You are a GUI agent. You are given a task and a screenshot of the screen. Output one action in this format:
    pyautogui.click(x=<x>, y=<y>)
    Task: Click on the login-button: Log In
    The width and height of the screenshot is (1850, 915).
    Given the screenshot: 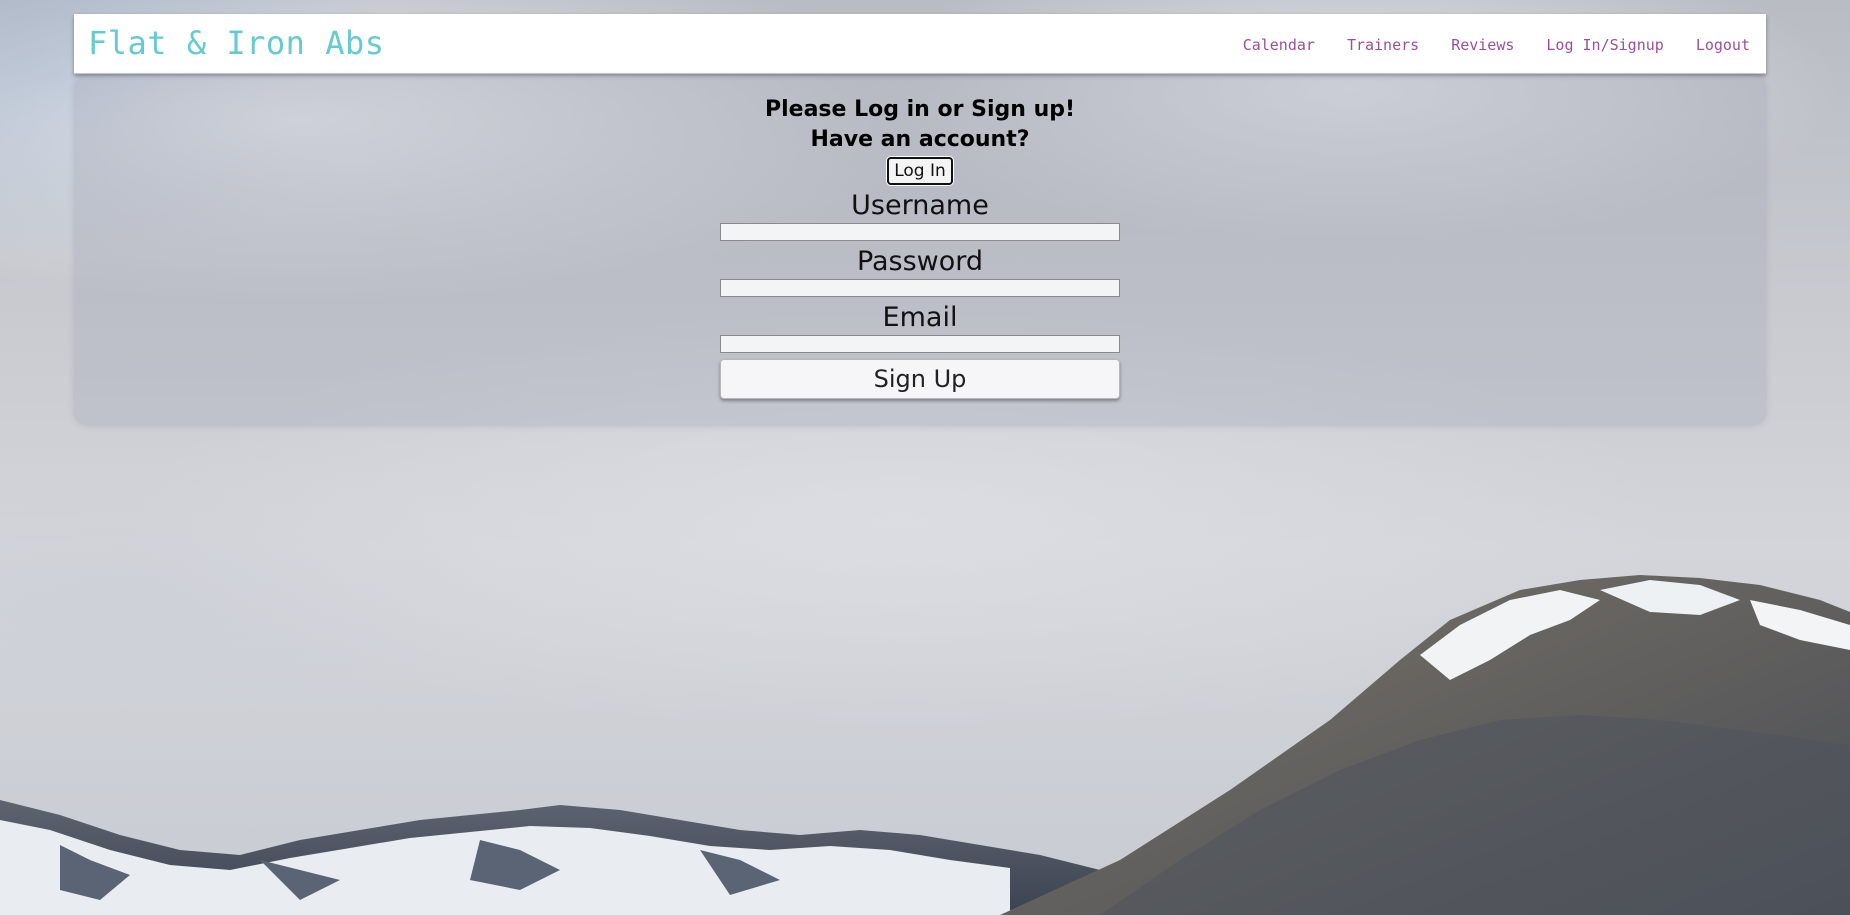 What is the action you would take?
    pyautogui.click(x=920, y=171)
    